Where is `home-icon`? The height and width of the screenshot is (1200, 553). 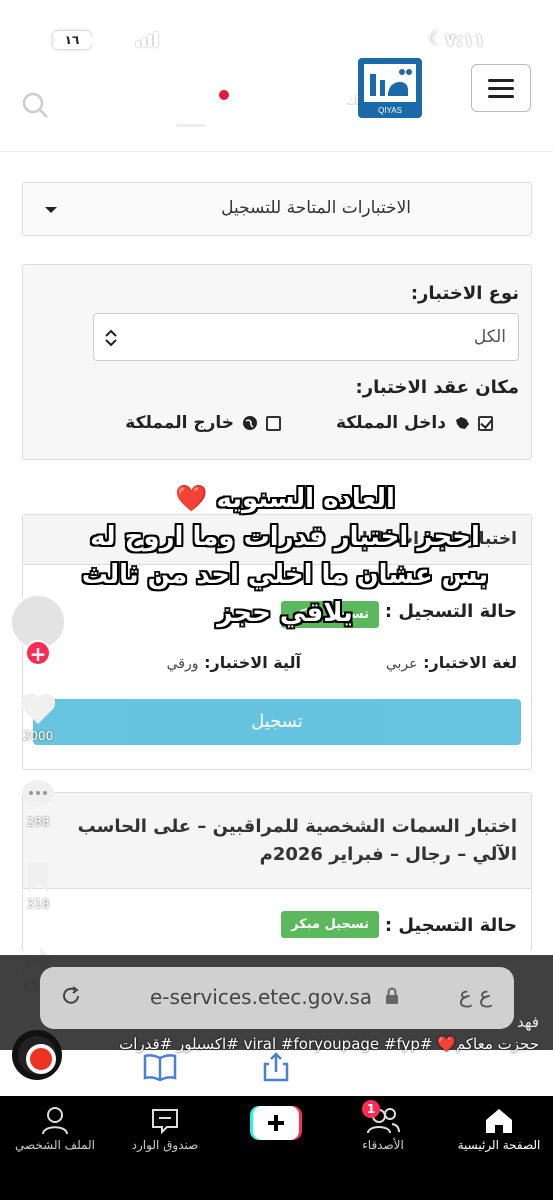
home-icon is located at coordinates (499, 1121).